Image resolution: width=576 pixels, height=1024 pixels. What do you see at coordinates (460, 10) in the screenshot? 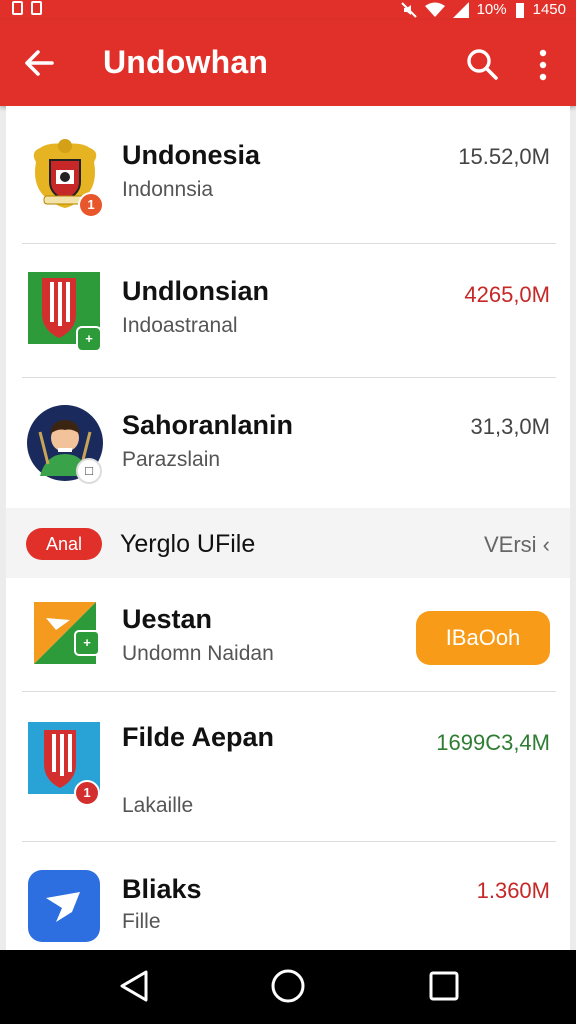
I see `signal-icon` at bounding box center [460, 10].